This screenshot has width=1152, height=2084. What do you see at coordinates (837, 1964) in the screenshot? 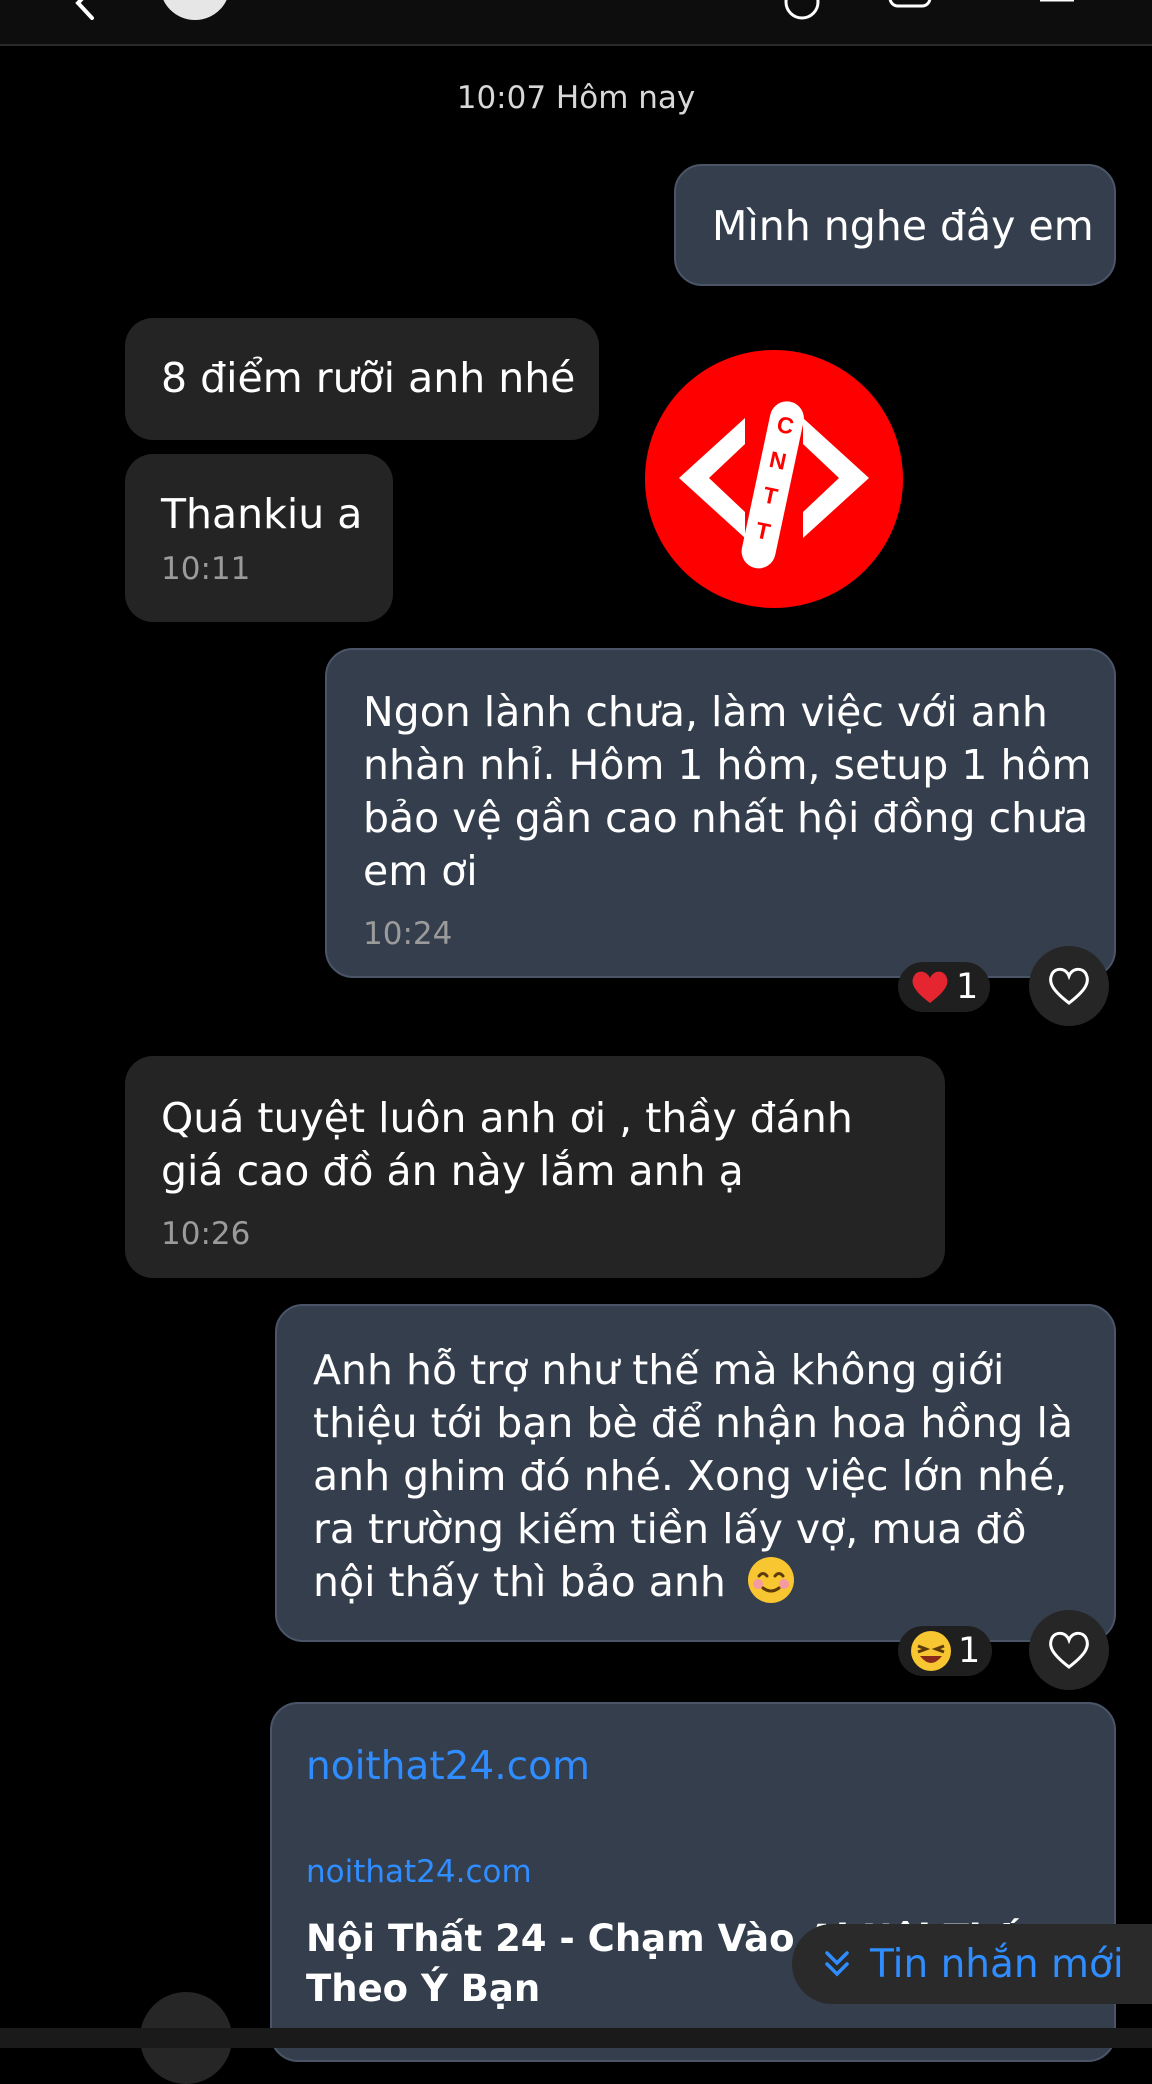
I see `double-chevron-down-icon` at bounding box center [837, 1964].